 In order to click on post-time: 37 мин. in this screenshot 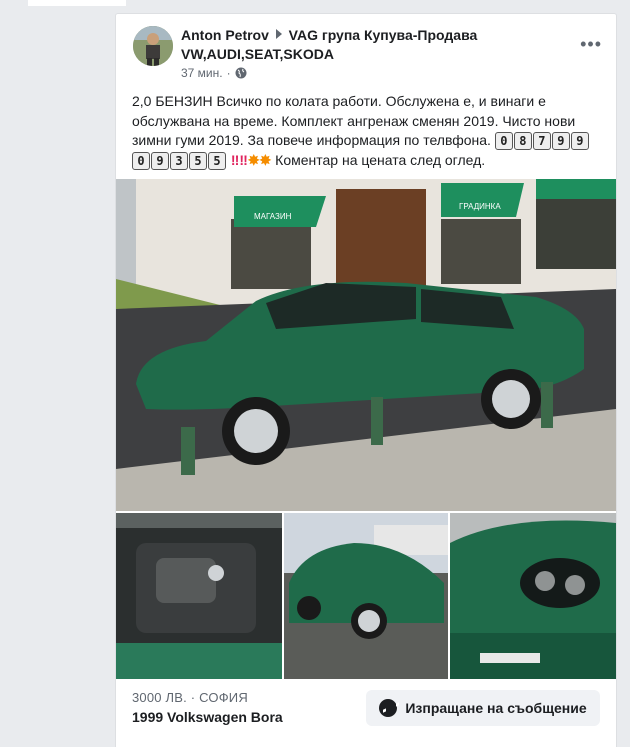, I will do `click(202, 73)`.